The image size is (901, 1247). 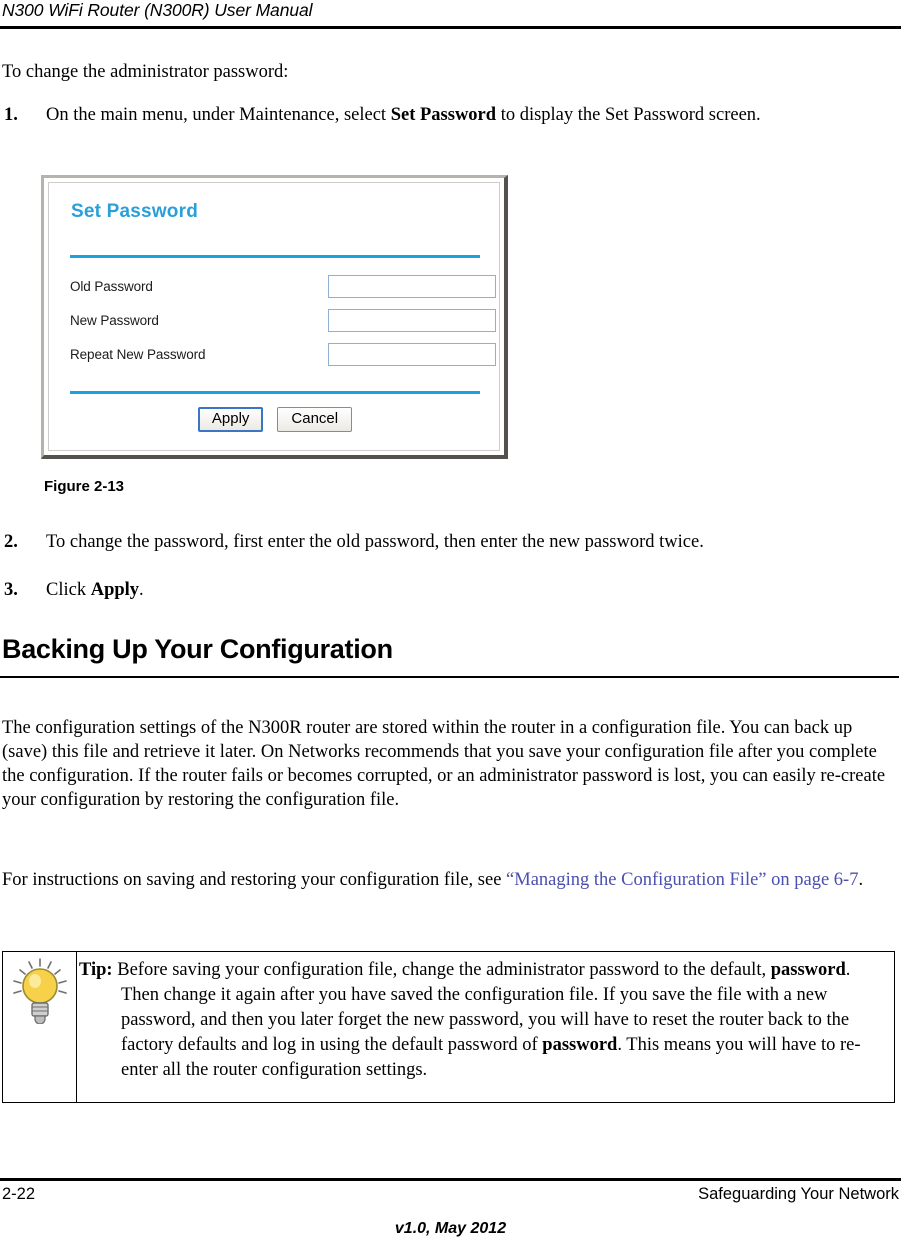 I want to click on step-text-bold: Apply, so click(x=115, y=590).